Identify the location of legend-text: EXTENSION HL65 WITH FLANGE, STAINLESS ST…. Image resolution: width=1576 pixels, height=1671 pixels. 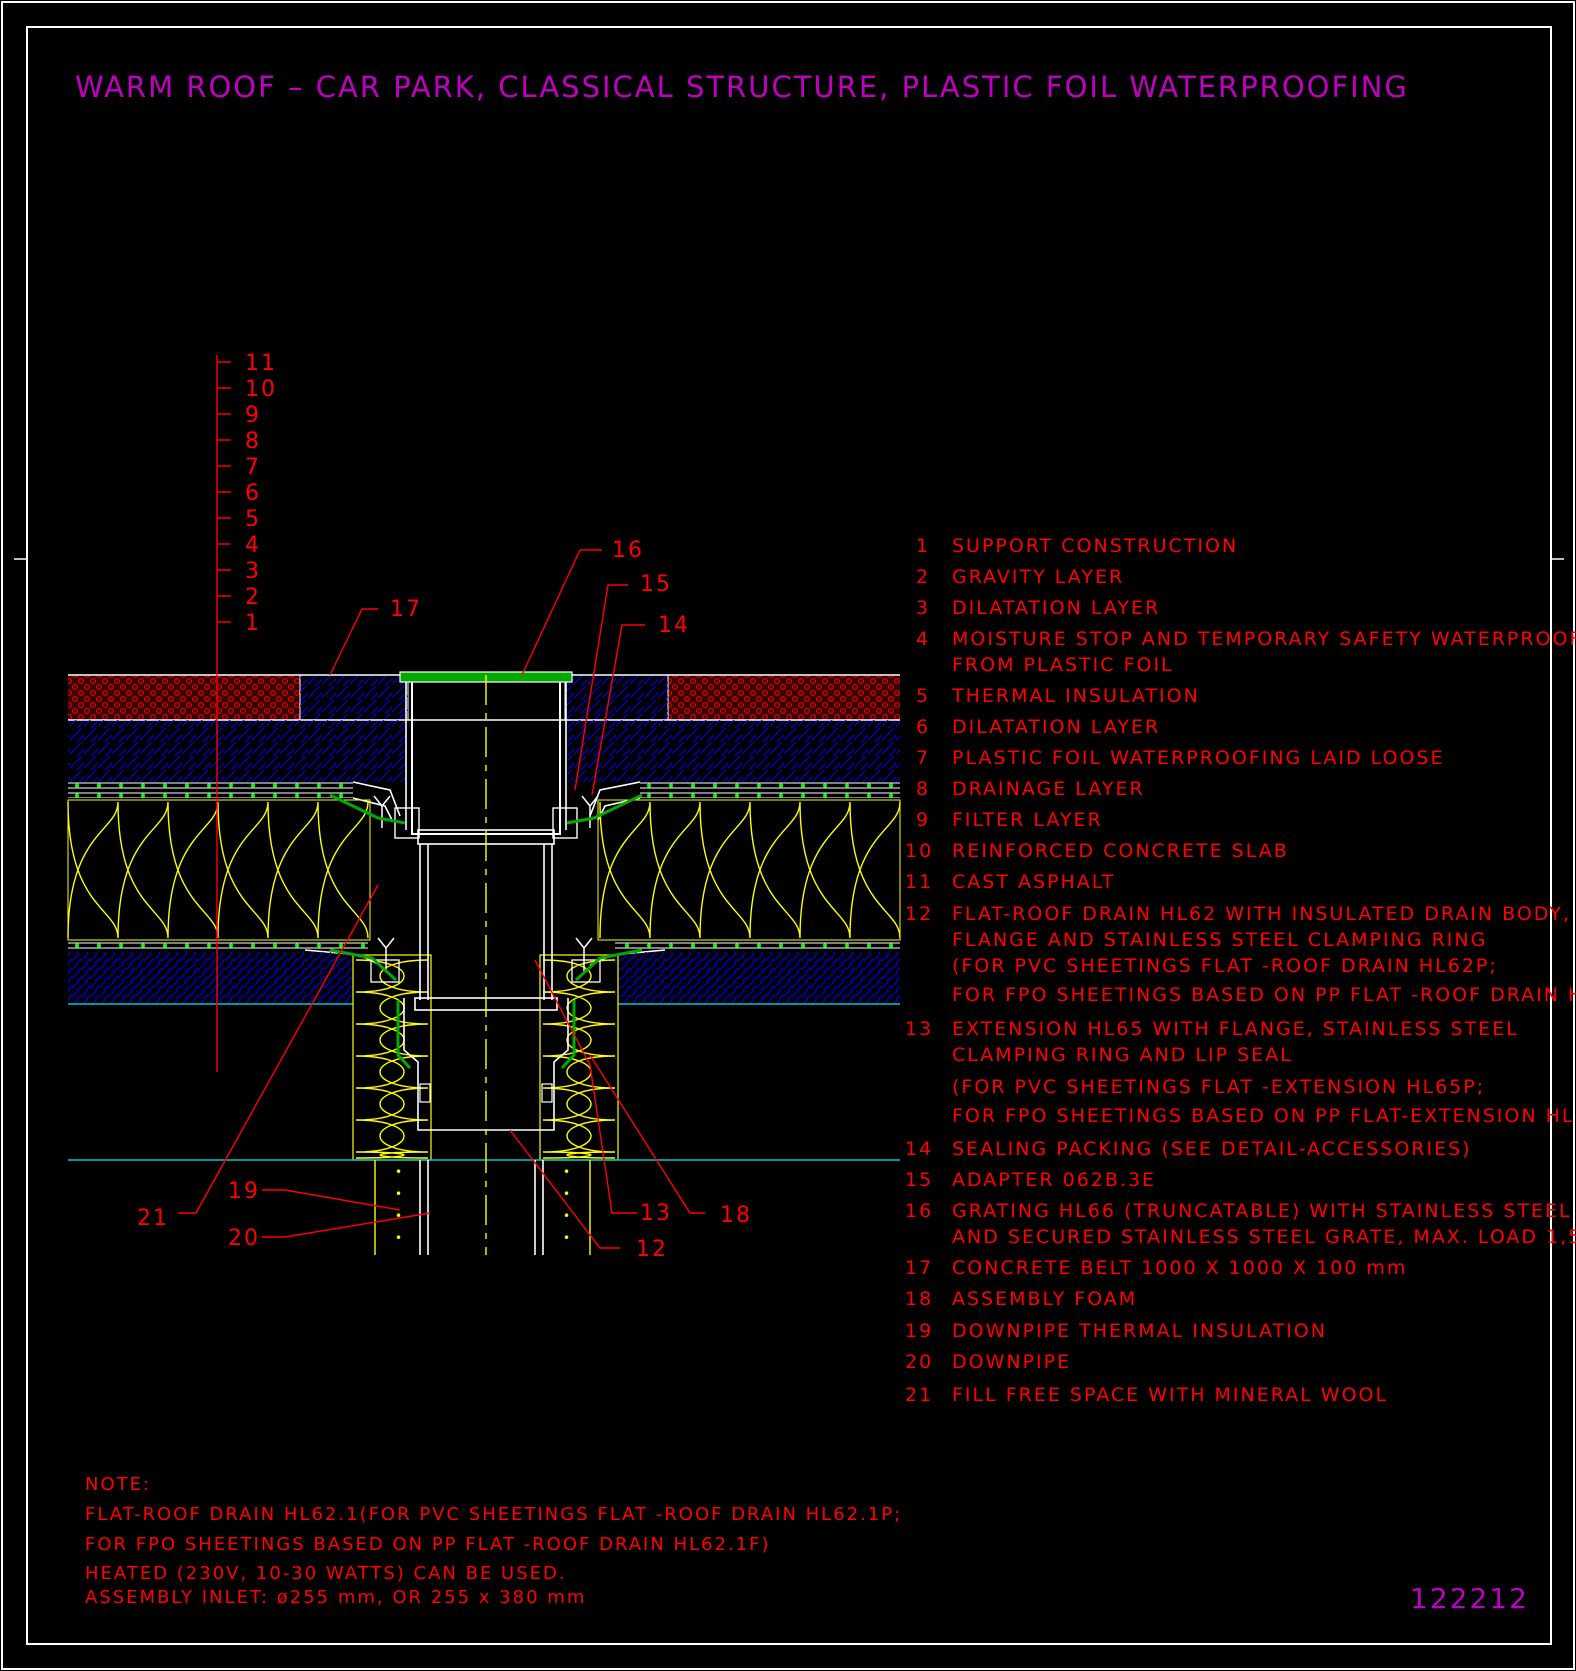
(1235, 1029).